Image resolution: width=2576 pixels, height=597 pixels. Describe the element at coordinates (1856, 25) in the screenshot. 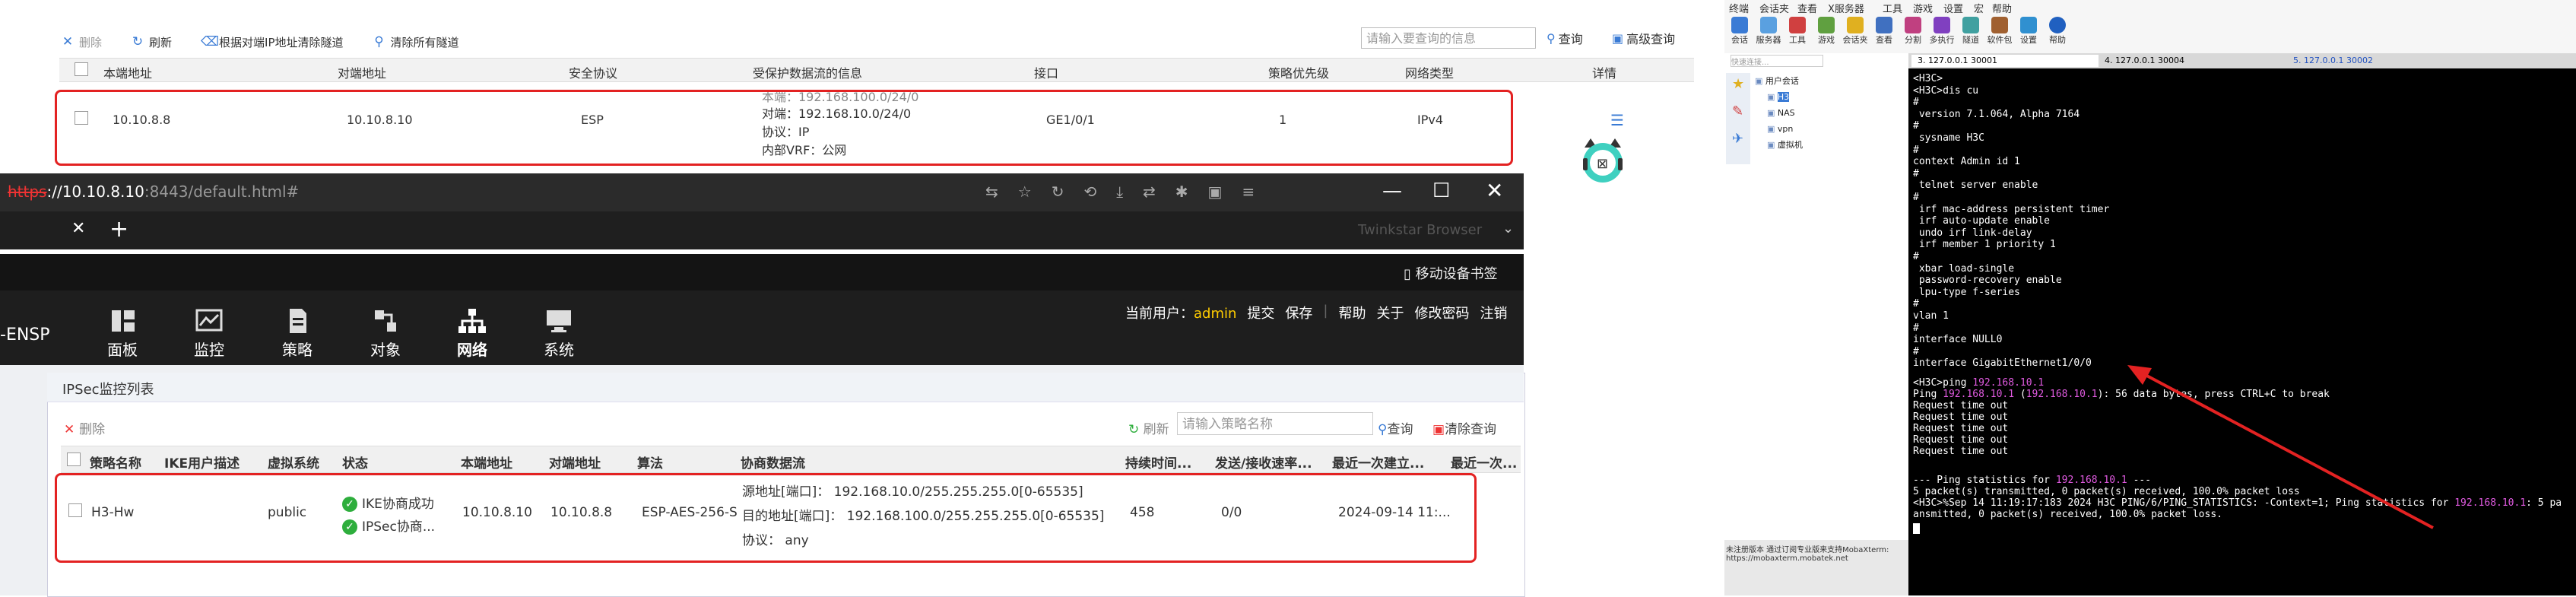

I see `star-icon` at that location.